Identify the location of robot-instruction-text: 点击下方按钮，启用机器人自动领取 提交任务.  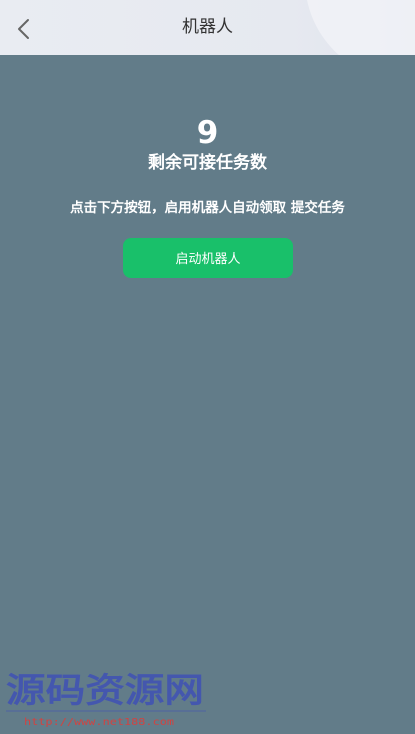
(207, 208).